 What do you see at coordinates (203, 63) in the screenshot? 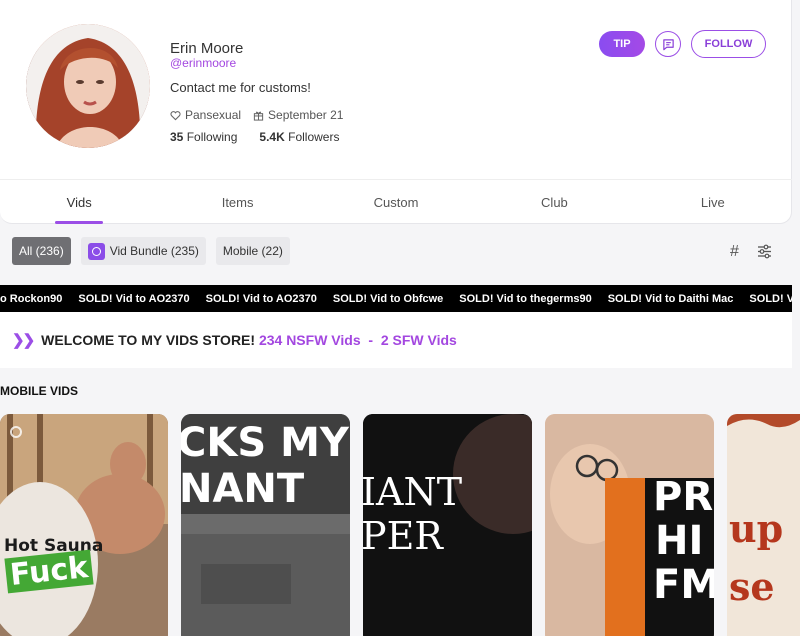
I see `profile-handle: @erinmoore` at bounding box center [203, 63].